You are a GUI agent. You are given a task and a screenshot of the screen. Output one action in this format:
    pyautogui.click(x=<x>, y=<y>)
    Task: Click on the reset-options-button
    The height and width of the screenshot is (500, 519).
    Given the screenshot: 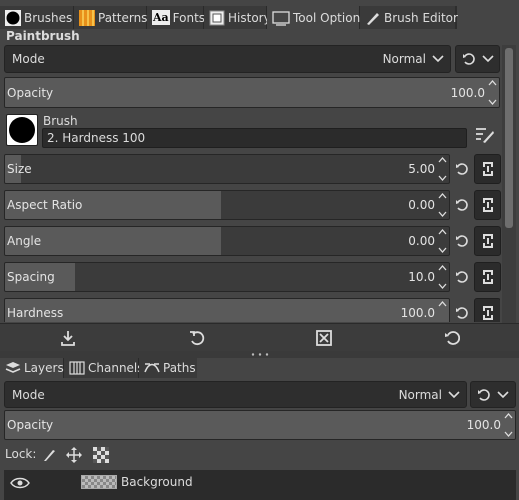 What is the action you would take?
    pyautogui.click(x=452, y=338)
    